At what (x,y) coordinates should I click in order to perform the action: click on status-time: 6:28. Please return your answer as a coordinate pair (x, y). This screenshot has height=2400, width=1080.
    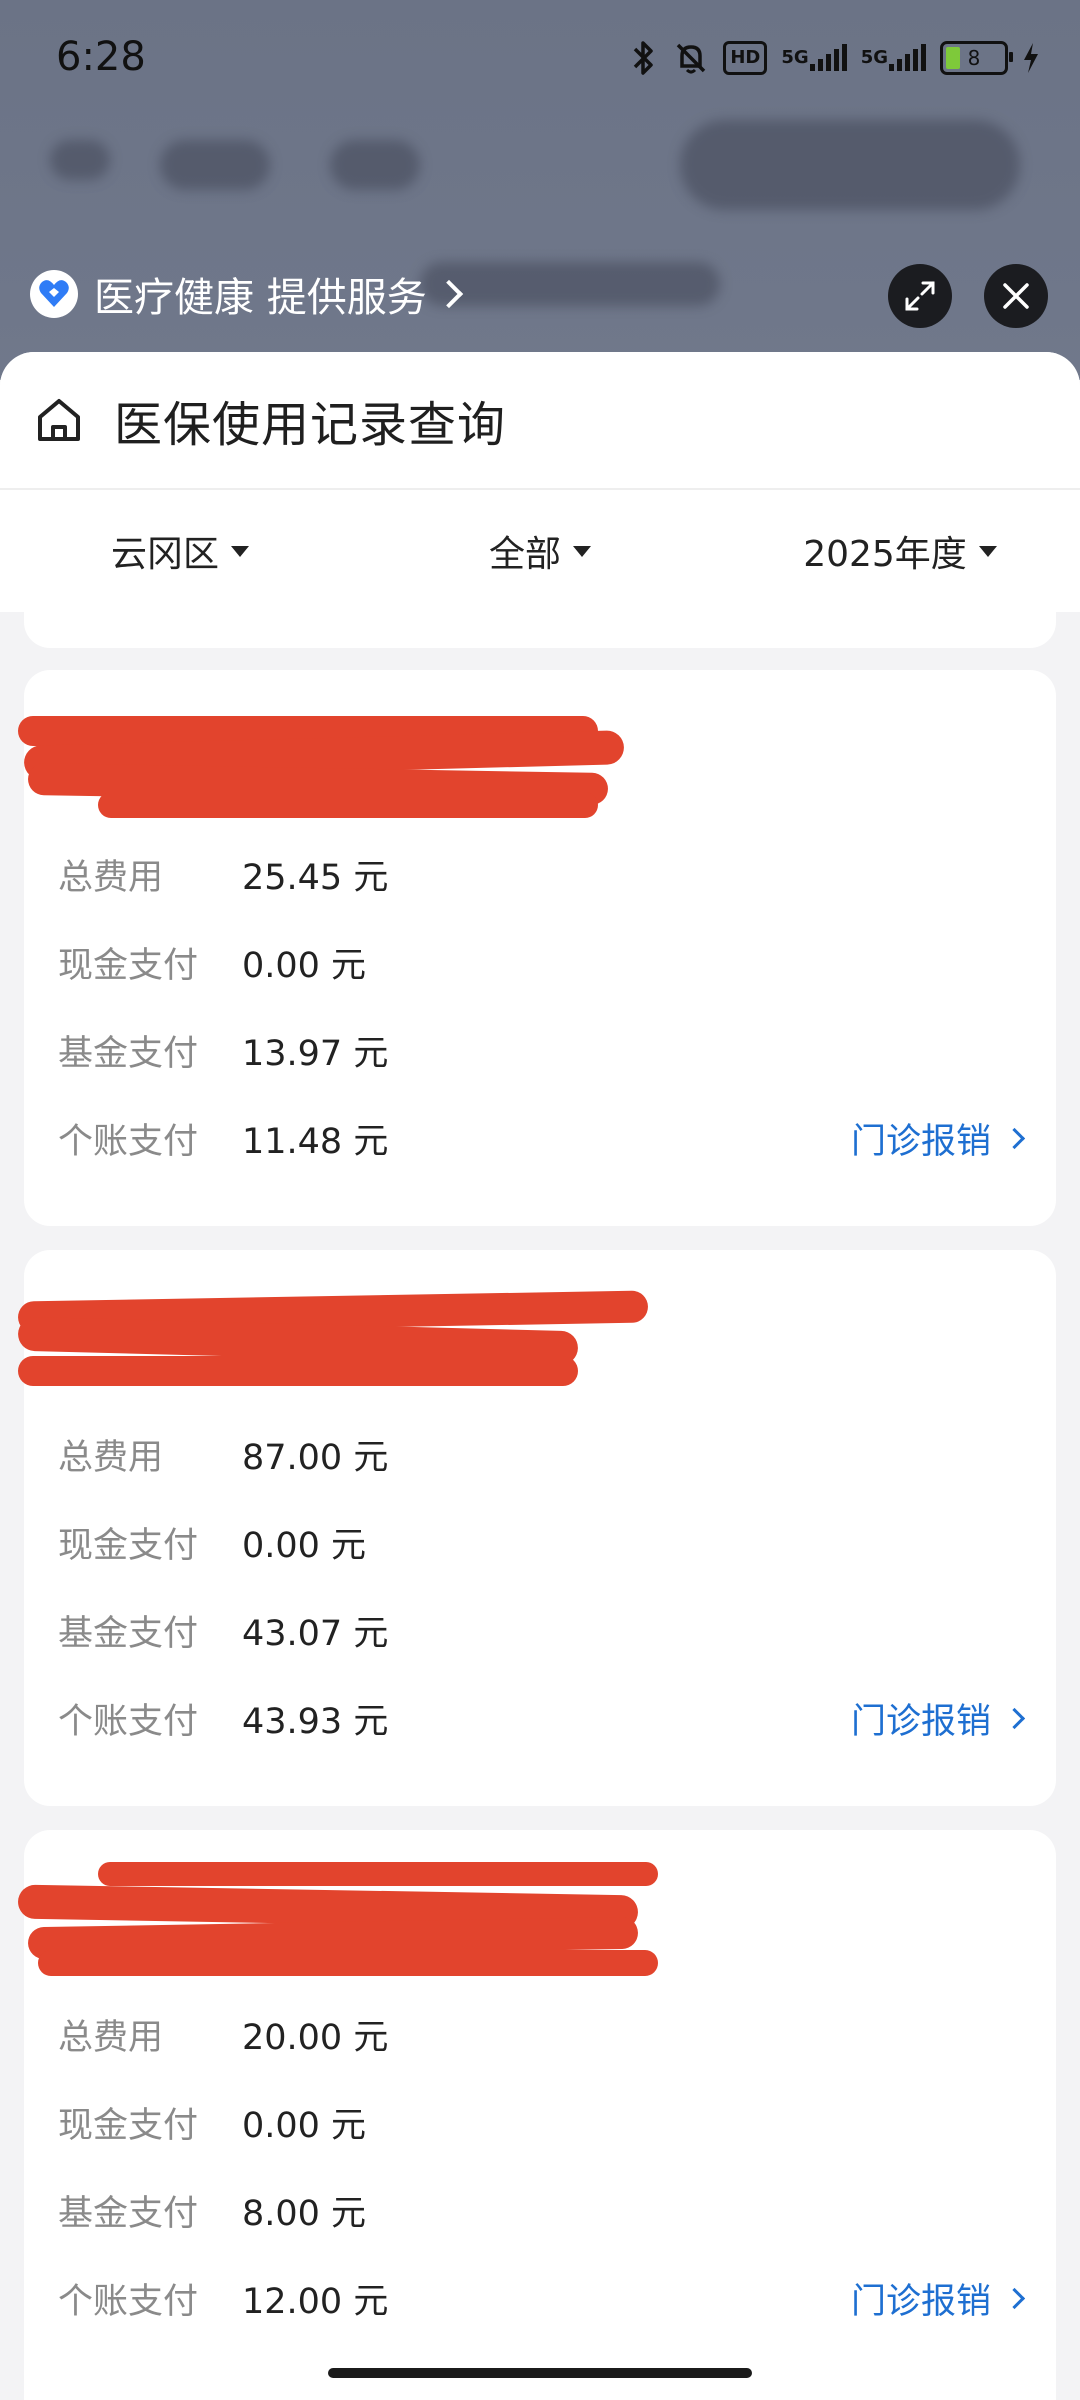
    Looking at the image, I should click on (101, 57).